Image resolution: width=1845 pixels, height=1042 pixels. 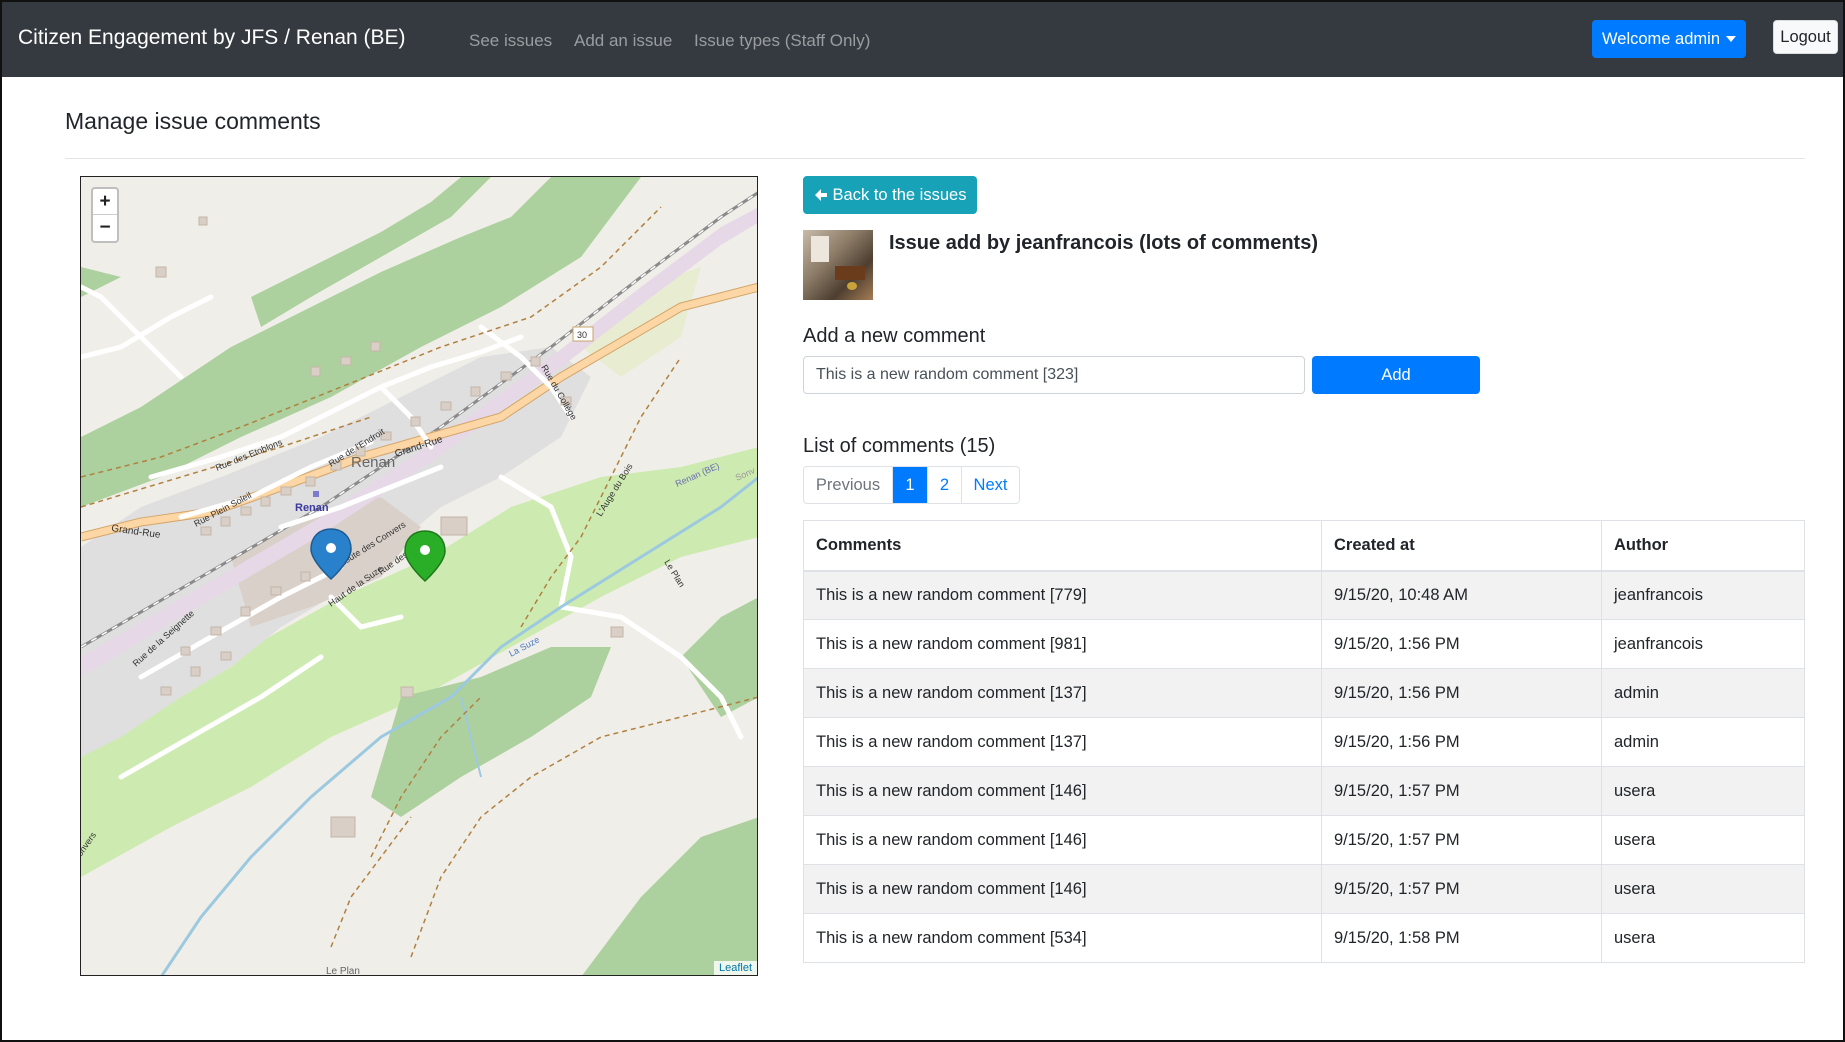 What do you see at coordinates (105, 202) in the screenshot?
I see `zoom-in-button: +` at bounding box center [105, 202].